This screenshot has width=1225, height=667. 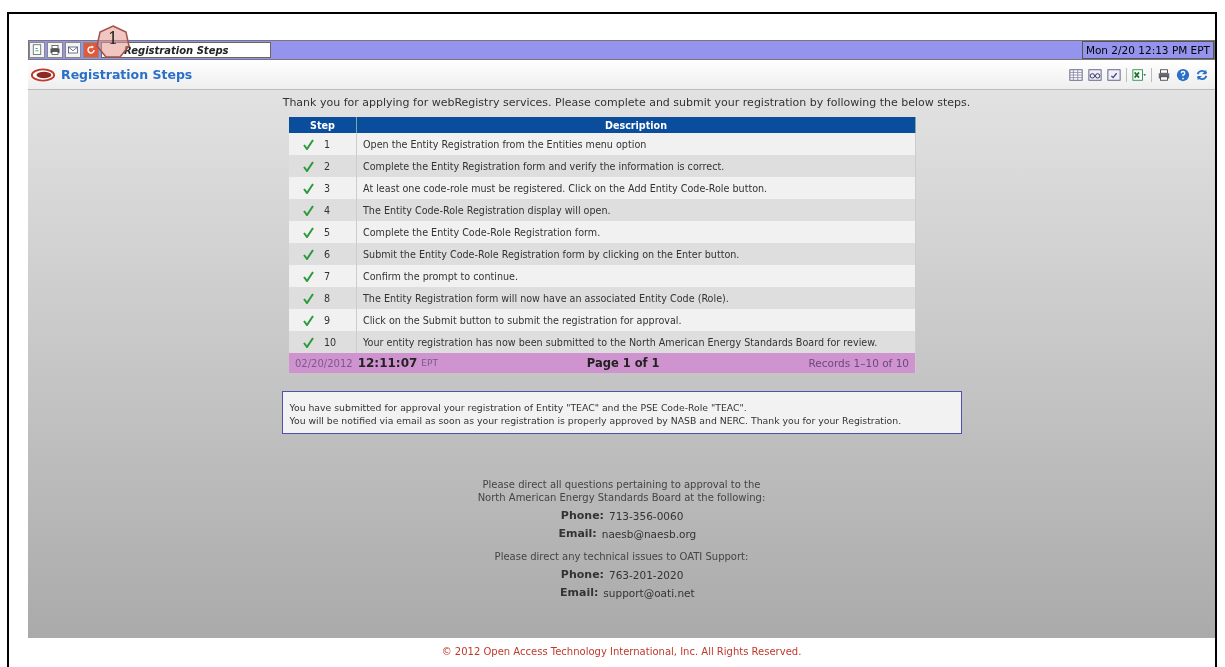 I want to click on table-cell: Your entity registration has now been submitted to the North American Energy Standards Board for review., so click(x=636, y=342).